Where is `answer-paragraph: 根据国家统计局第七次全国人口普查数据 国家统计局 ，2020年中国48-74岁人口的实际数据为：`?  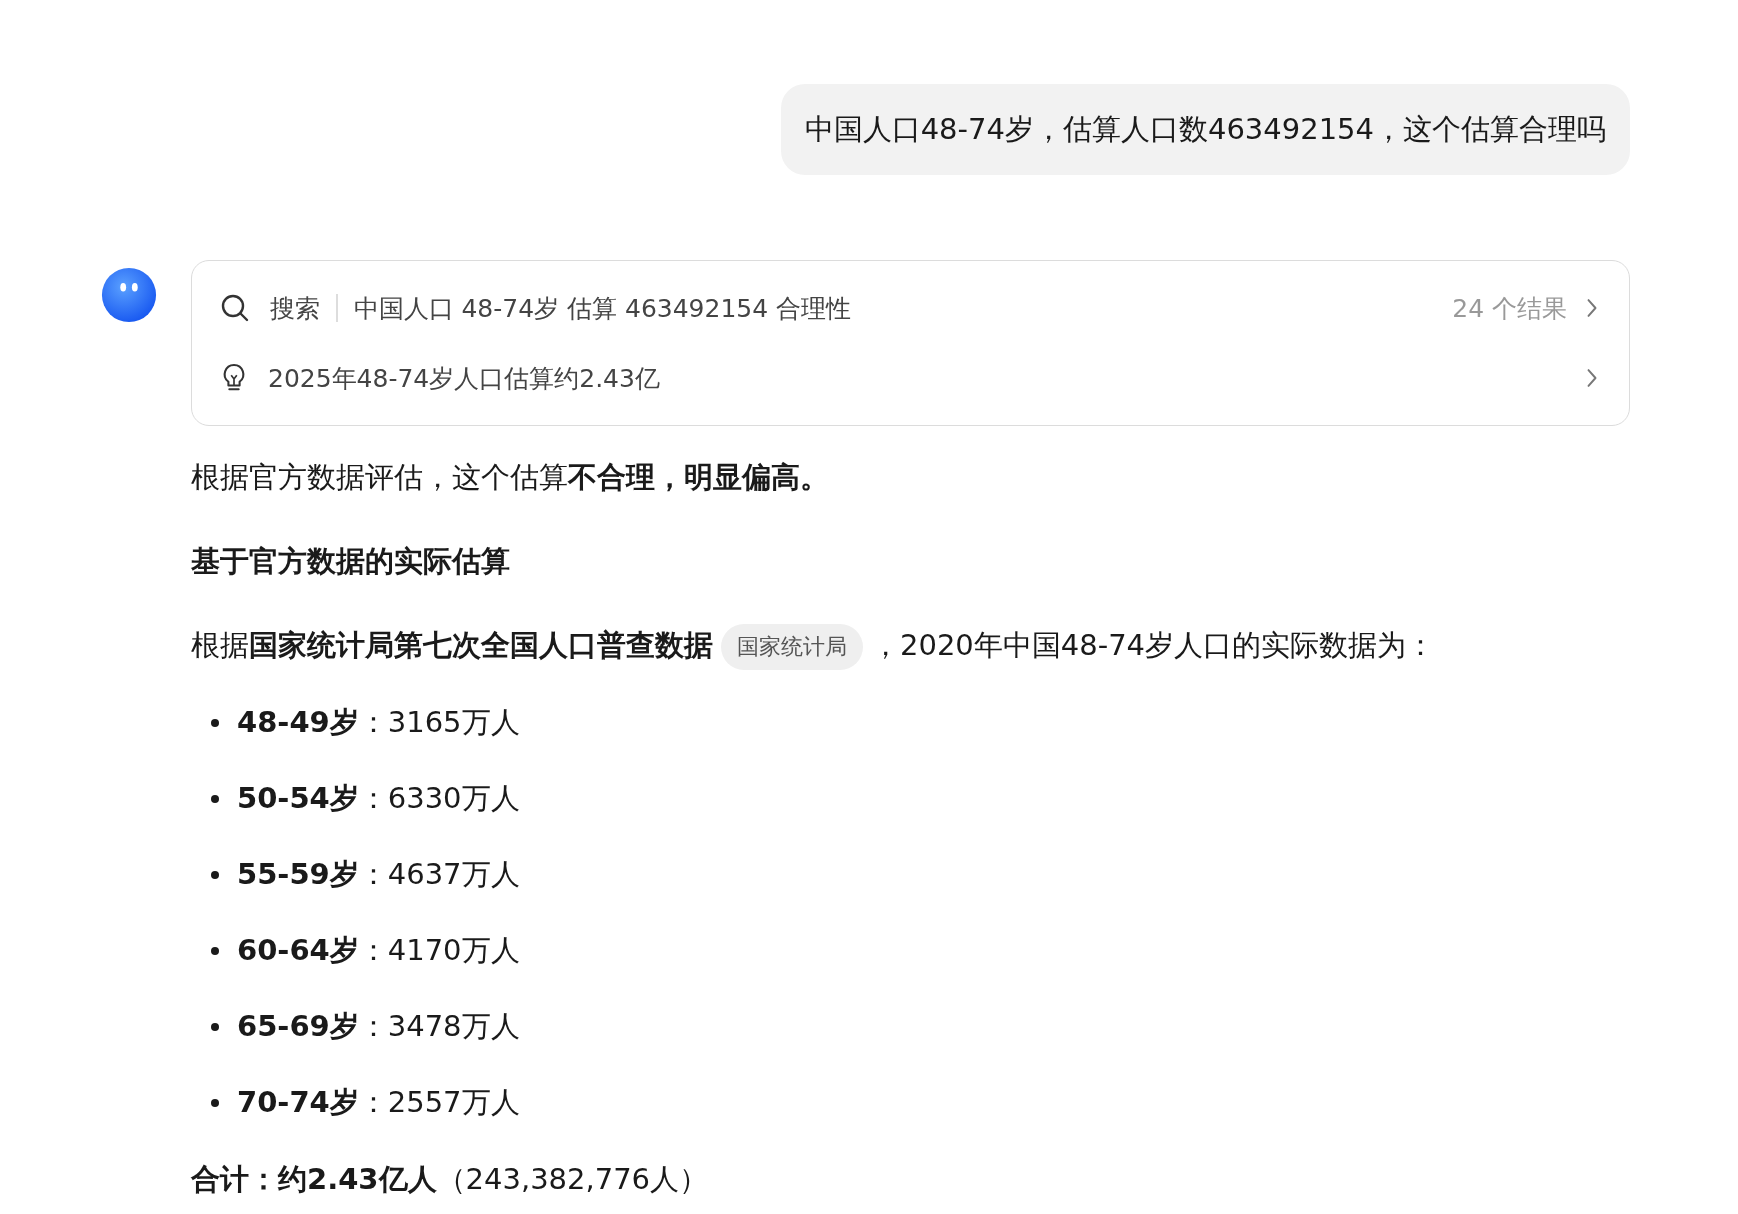 answer-paragraph: 根据国家统计局第七次全国人口普查数据 国家统计局 ，2020年中国48-74岁人口的实际数据为： is located at coordinates (910, 646).